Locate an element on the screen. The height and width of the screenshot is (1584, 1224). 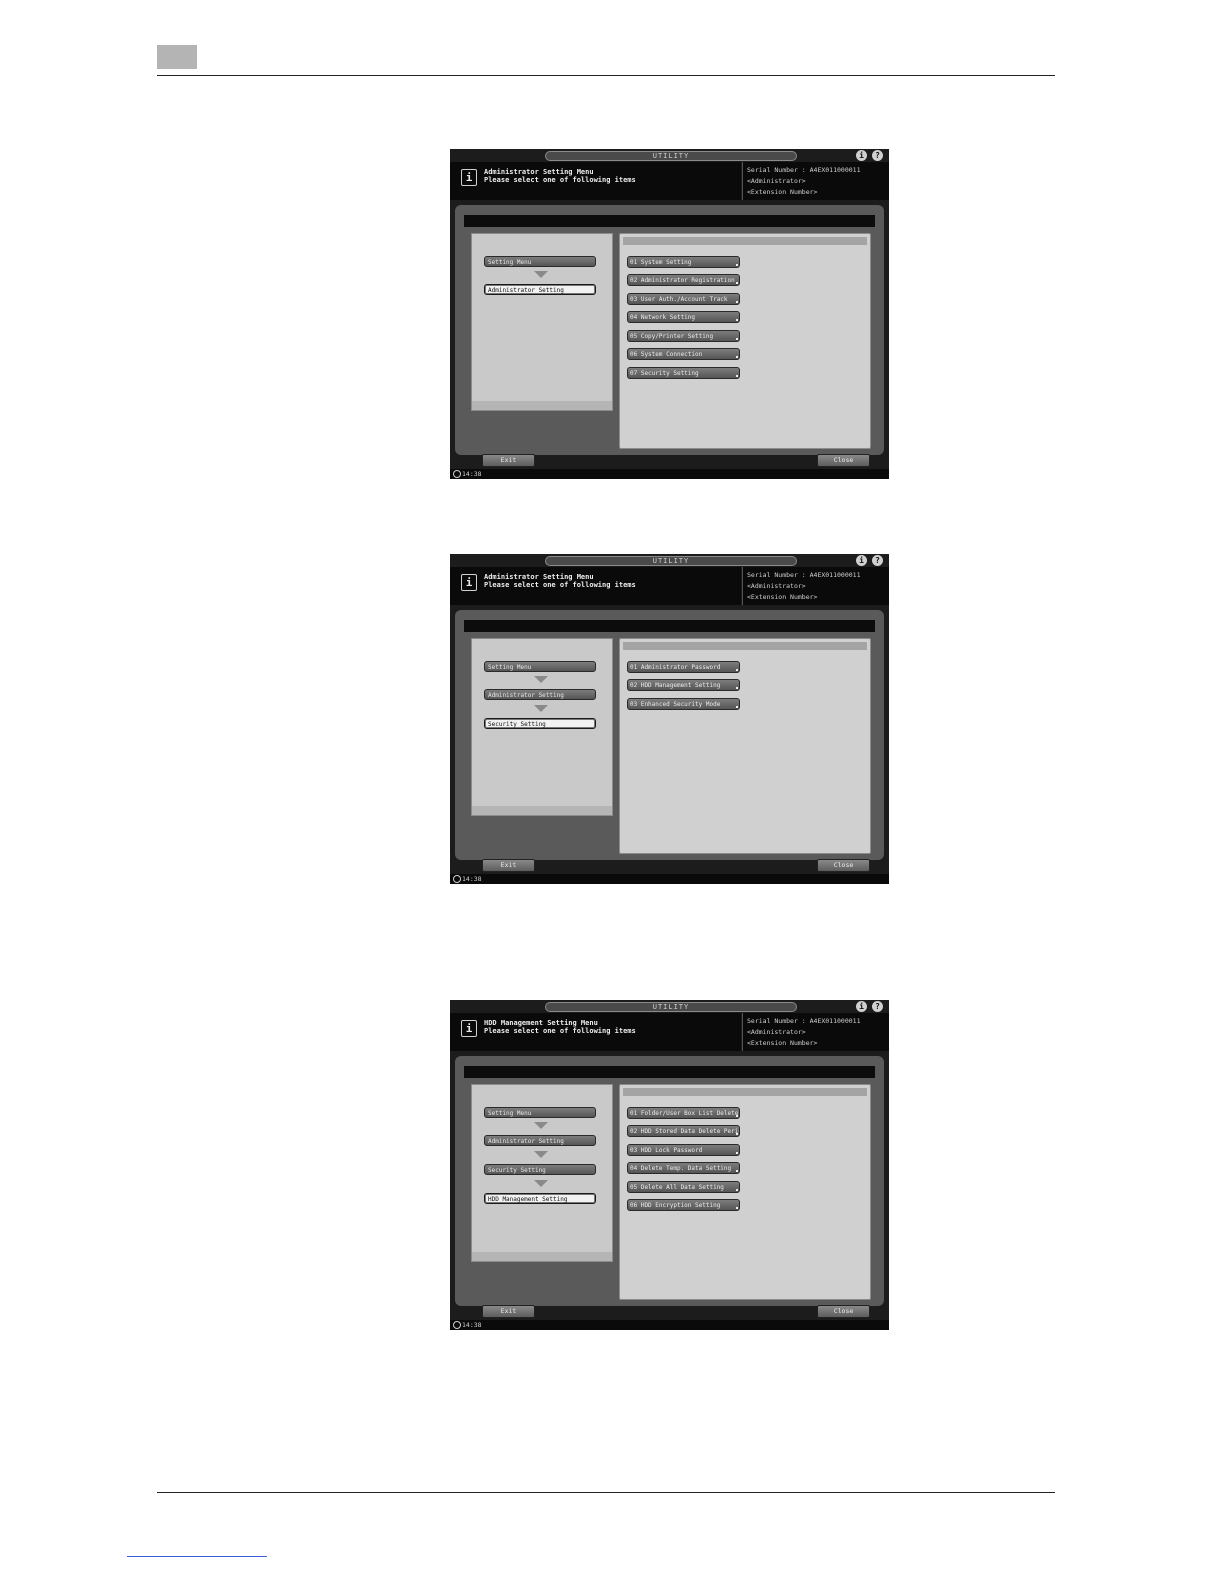
menu-item-network-setting: 04 Network Setting is located at coordinates (683, 317).